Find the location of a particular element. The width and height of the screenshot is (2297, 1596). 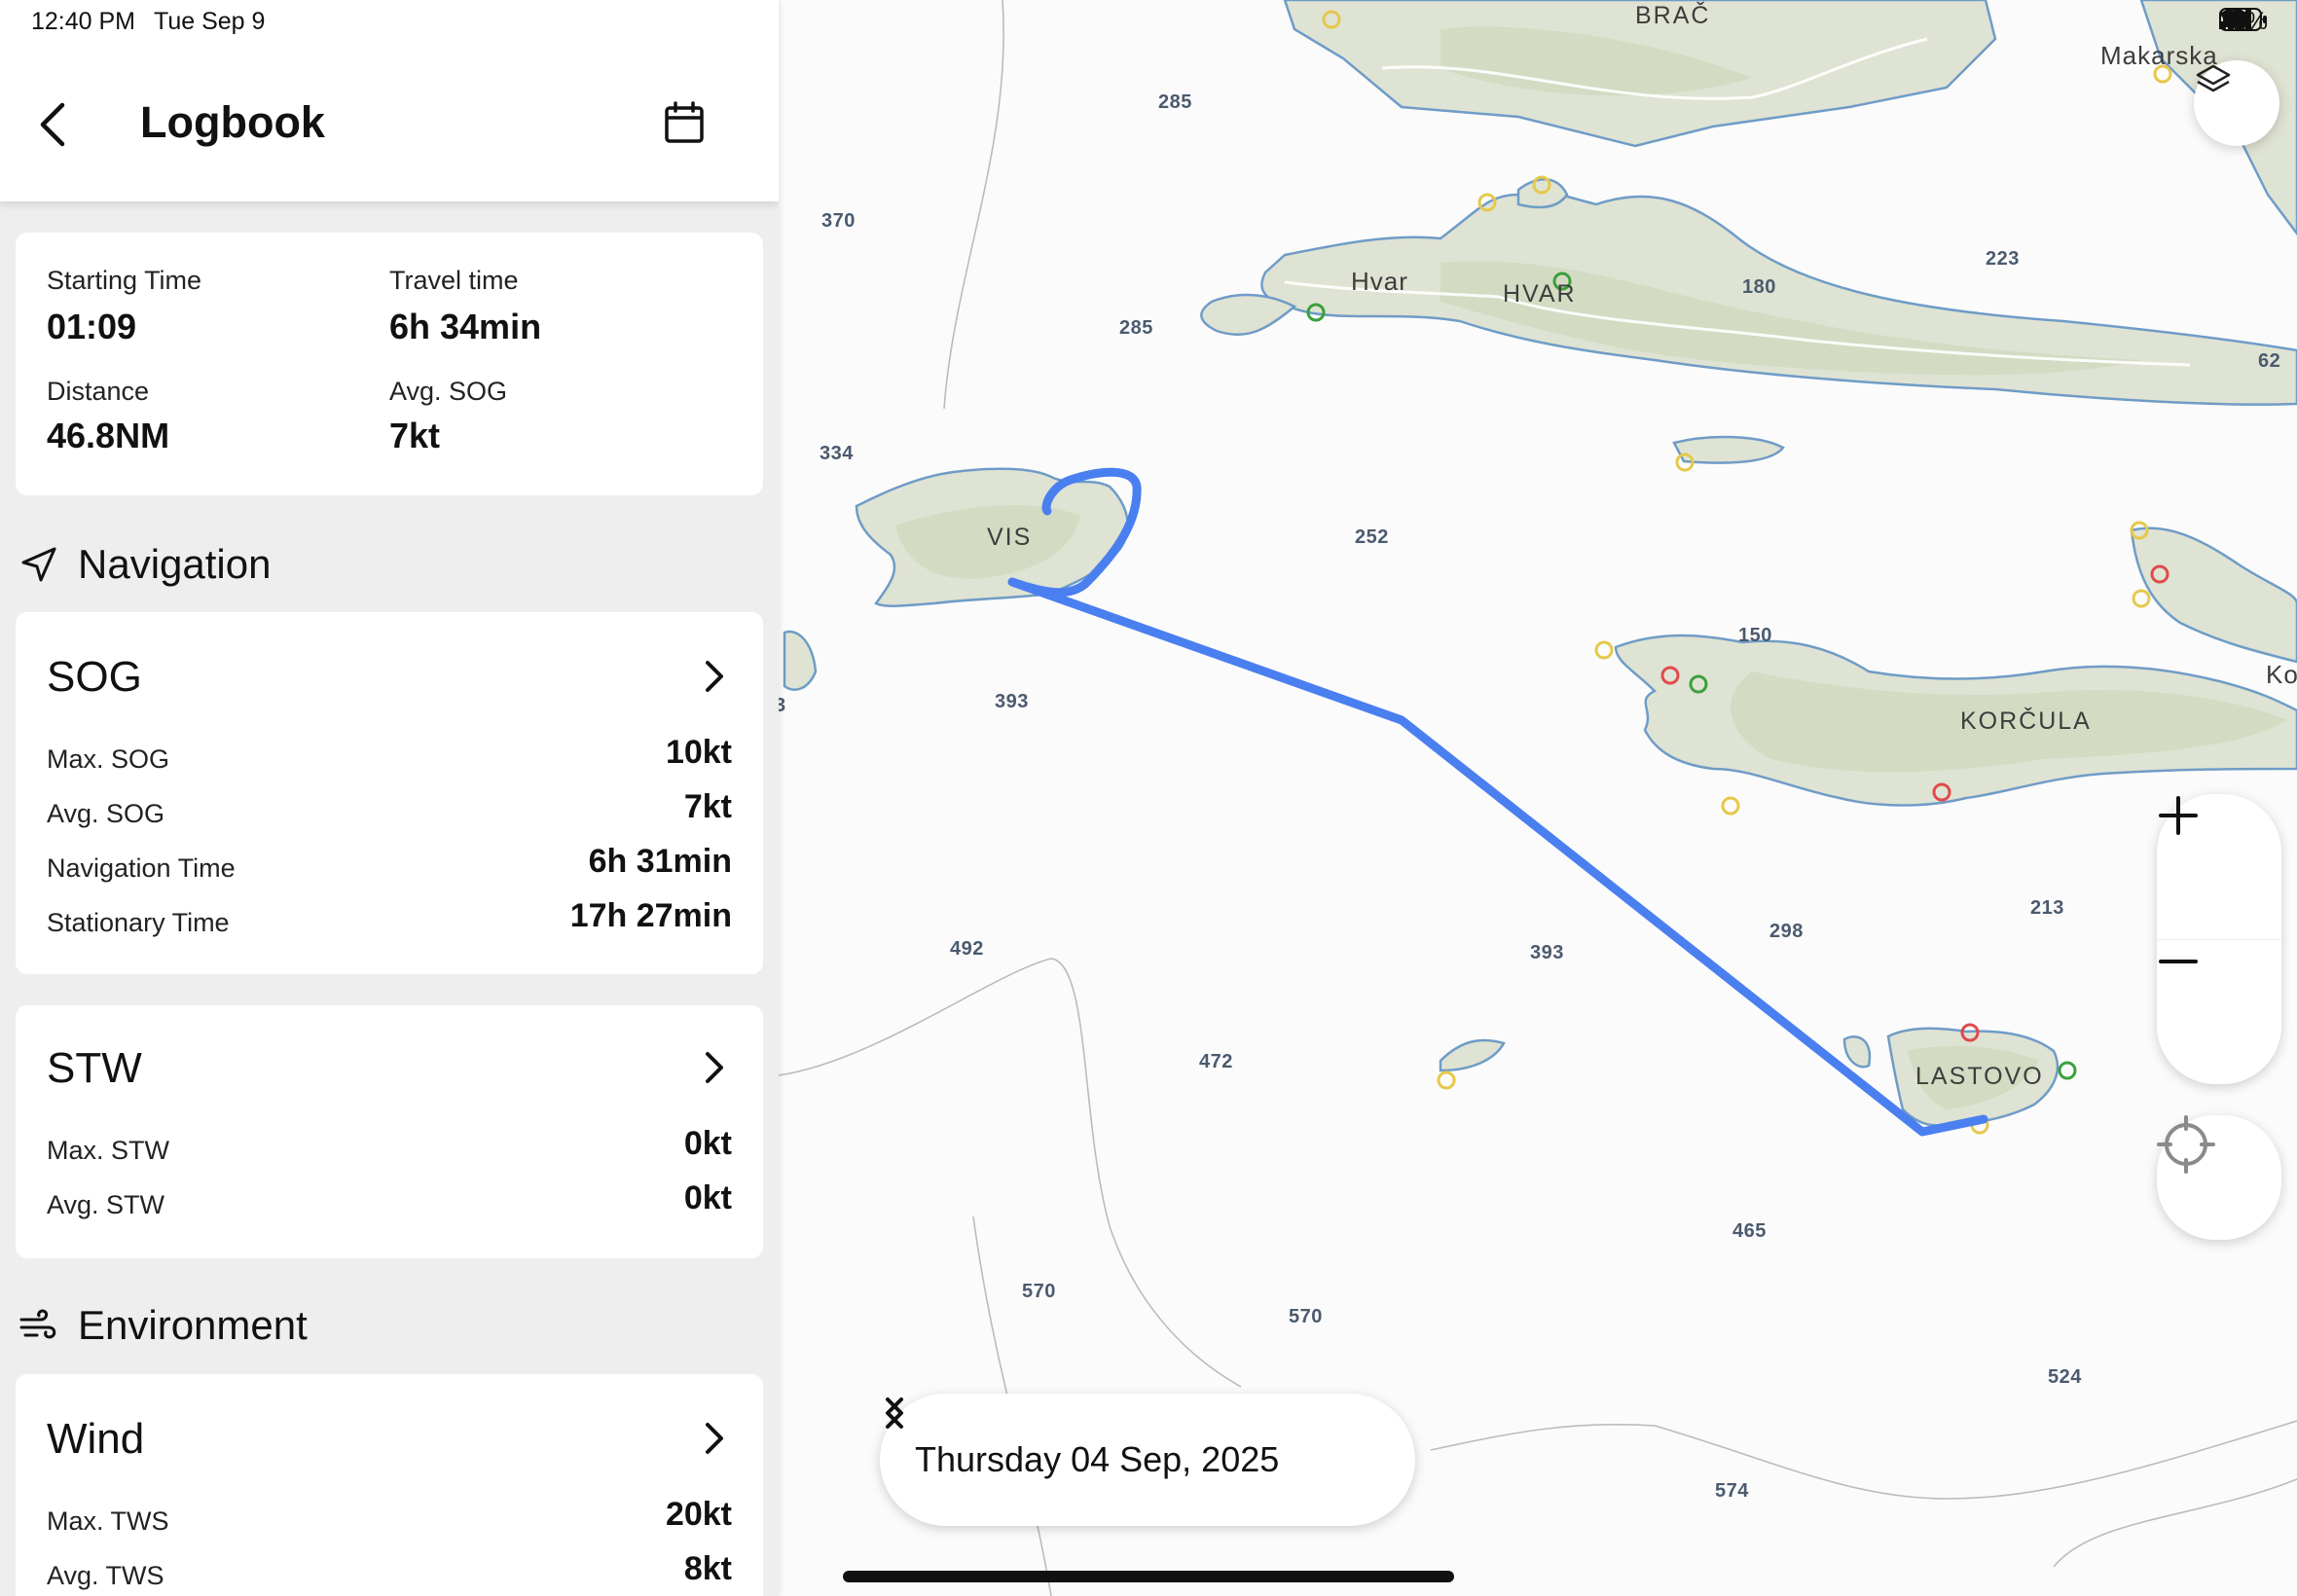

avg-sog-row-label: Avg. SOG is located at coordinates (106, 813).